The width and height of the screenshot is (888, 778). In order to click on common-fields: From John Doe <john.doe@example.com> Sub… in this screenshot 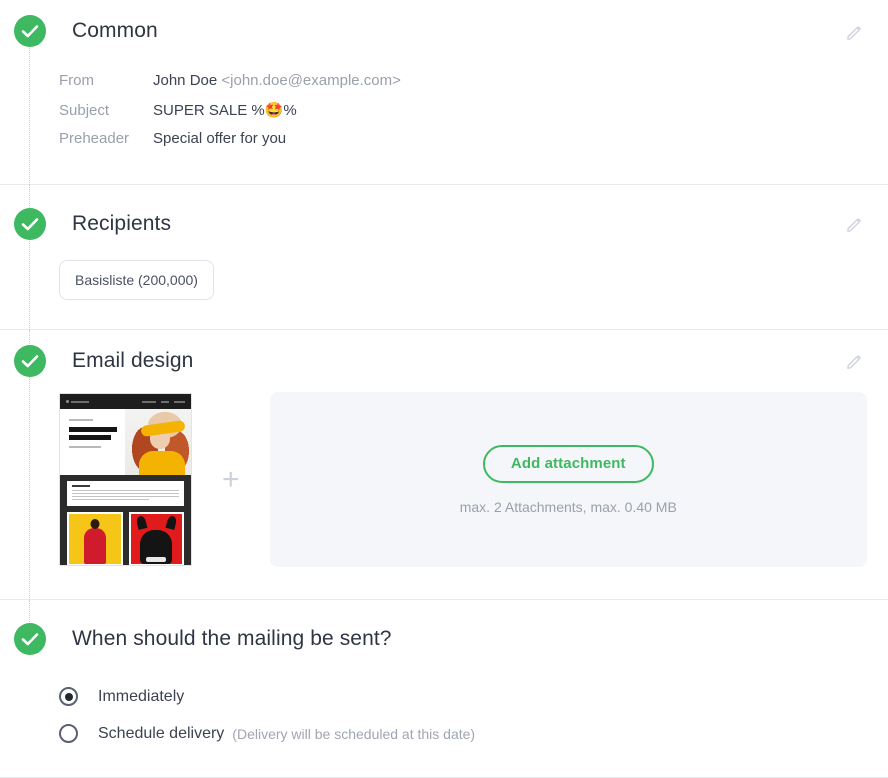, I will do `click(230, 115)`.